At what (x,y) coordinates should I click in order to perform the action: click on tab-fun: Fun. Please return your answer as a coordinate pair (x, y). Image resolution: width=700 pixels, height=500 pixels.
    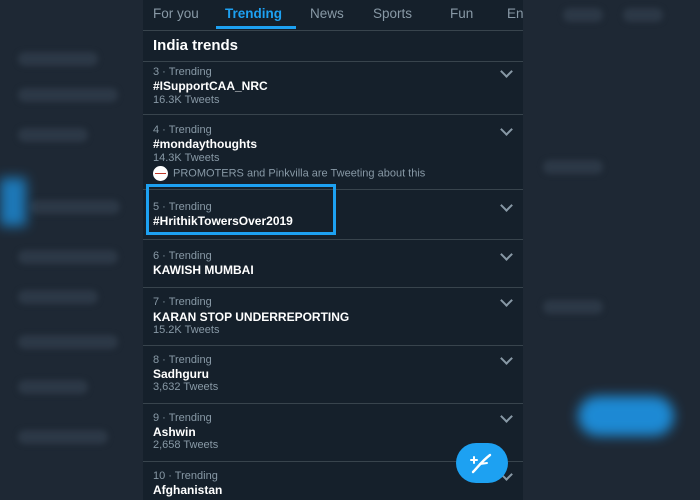
    Looking at the image, I should click on (461, 13).